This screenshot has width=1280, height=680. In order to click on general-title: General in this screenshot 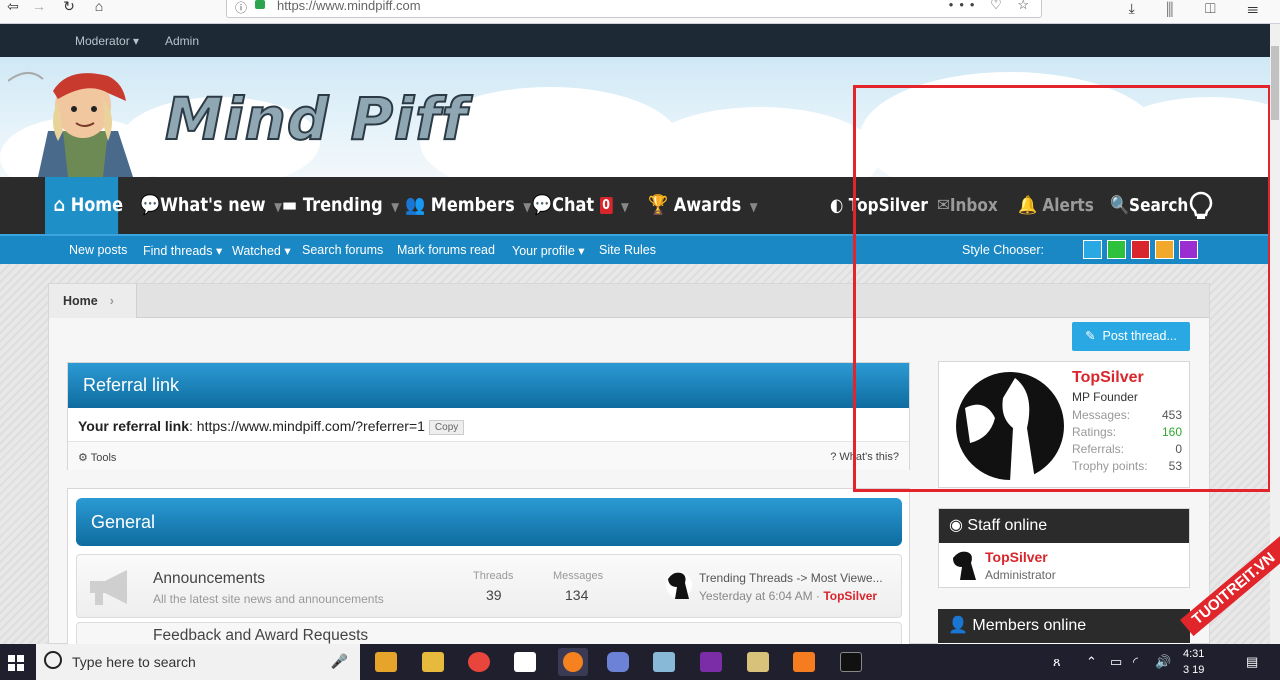, I will do `click(489, 522)`.